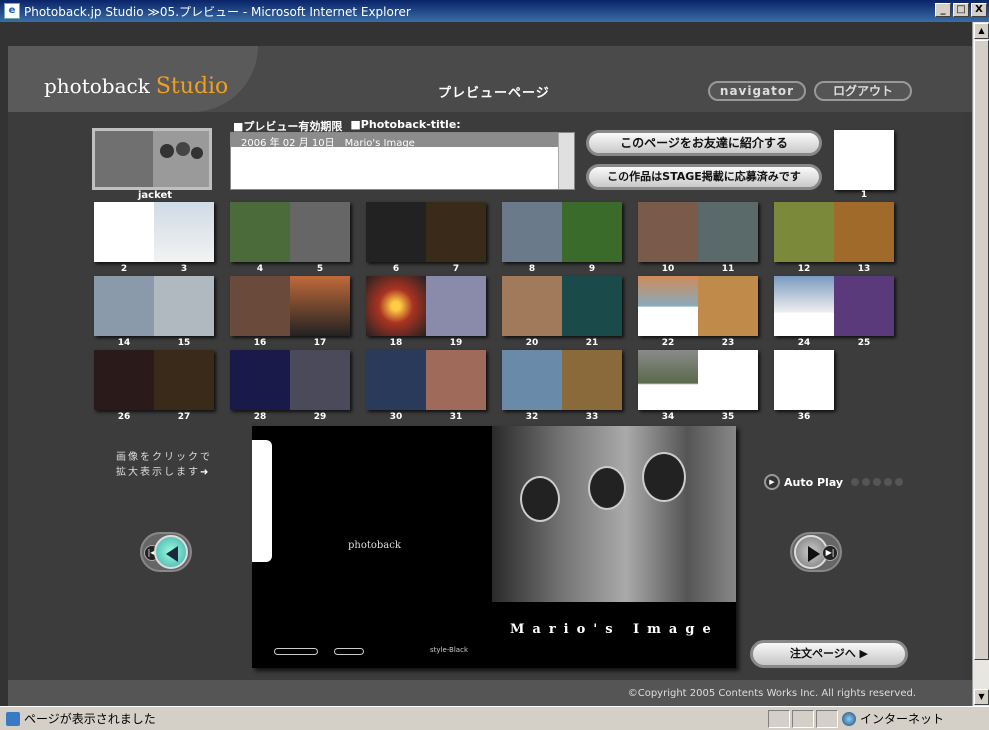  I want to click on page-number: 18, so click(396, 343).